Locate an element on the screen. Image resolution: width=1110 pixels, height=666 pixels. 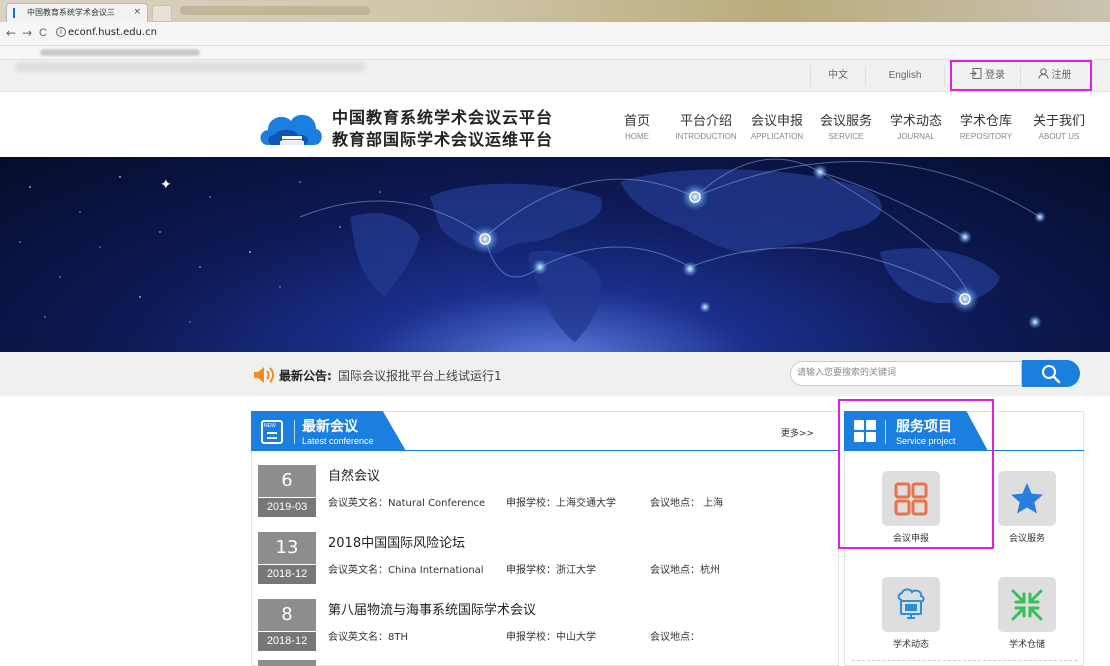
date-badge: 13 2018-12 is located at coordinates (287, 558).